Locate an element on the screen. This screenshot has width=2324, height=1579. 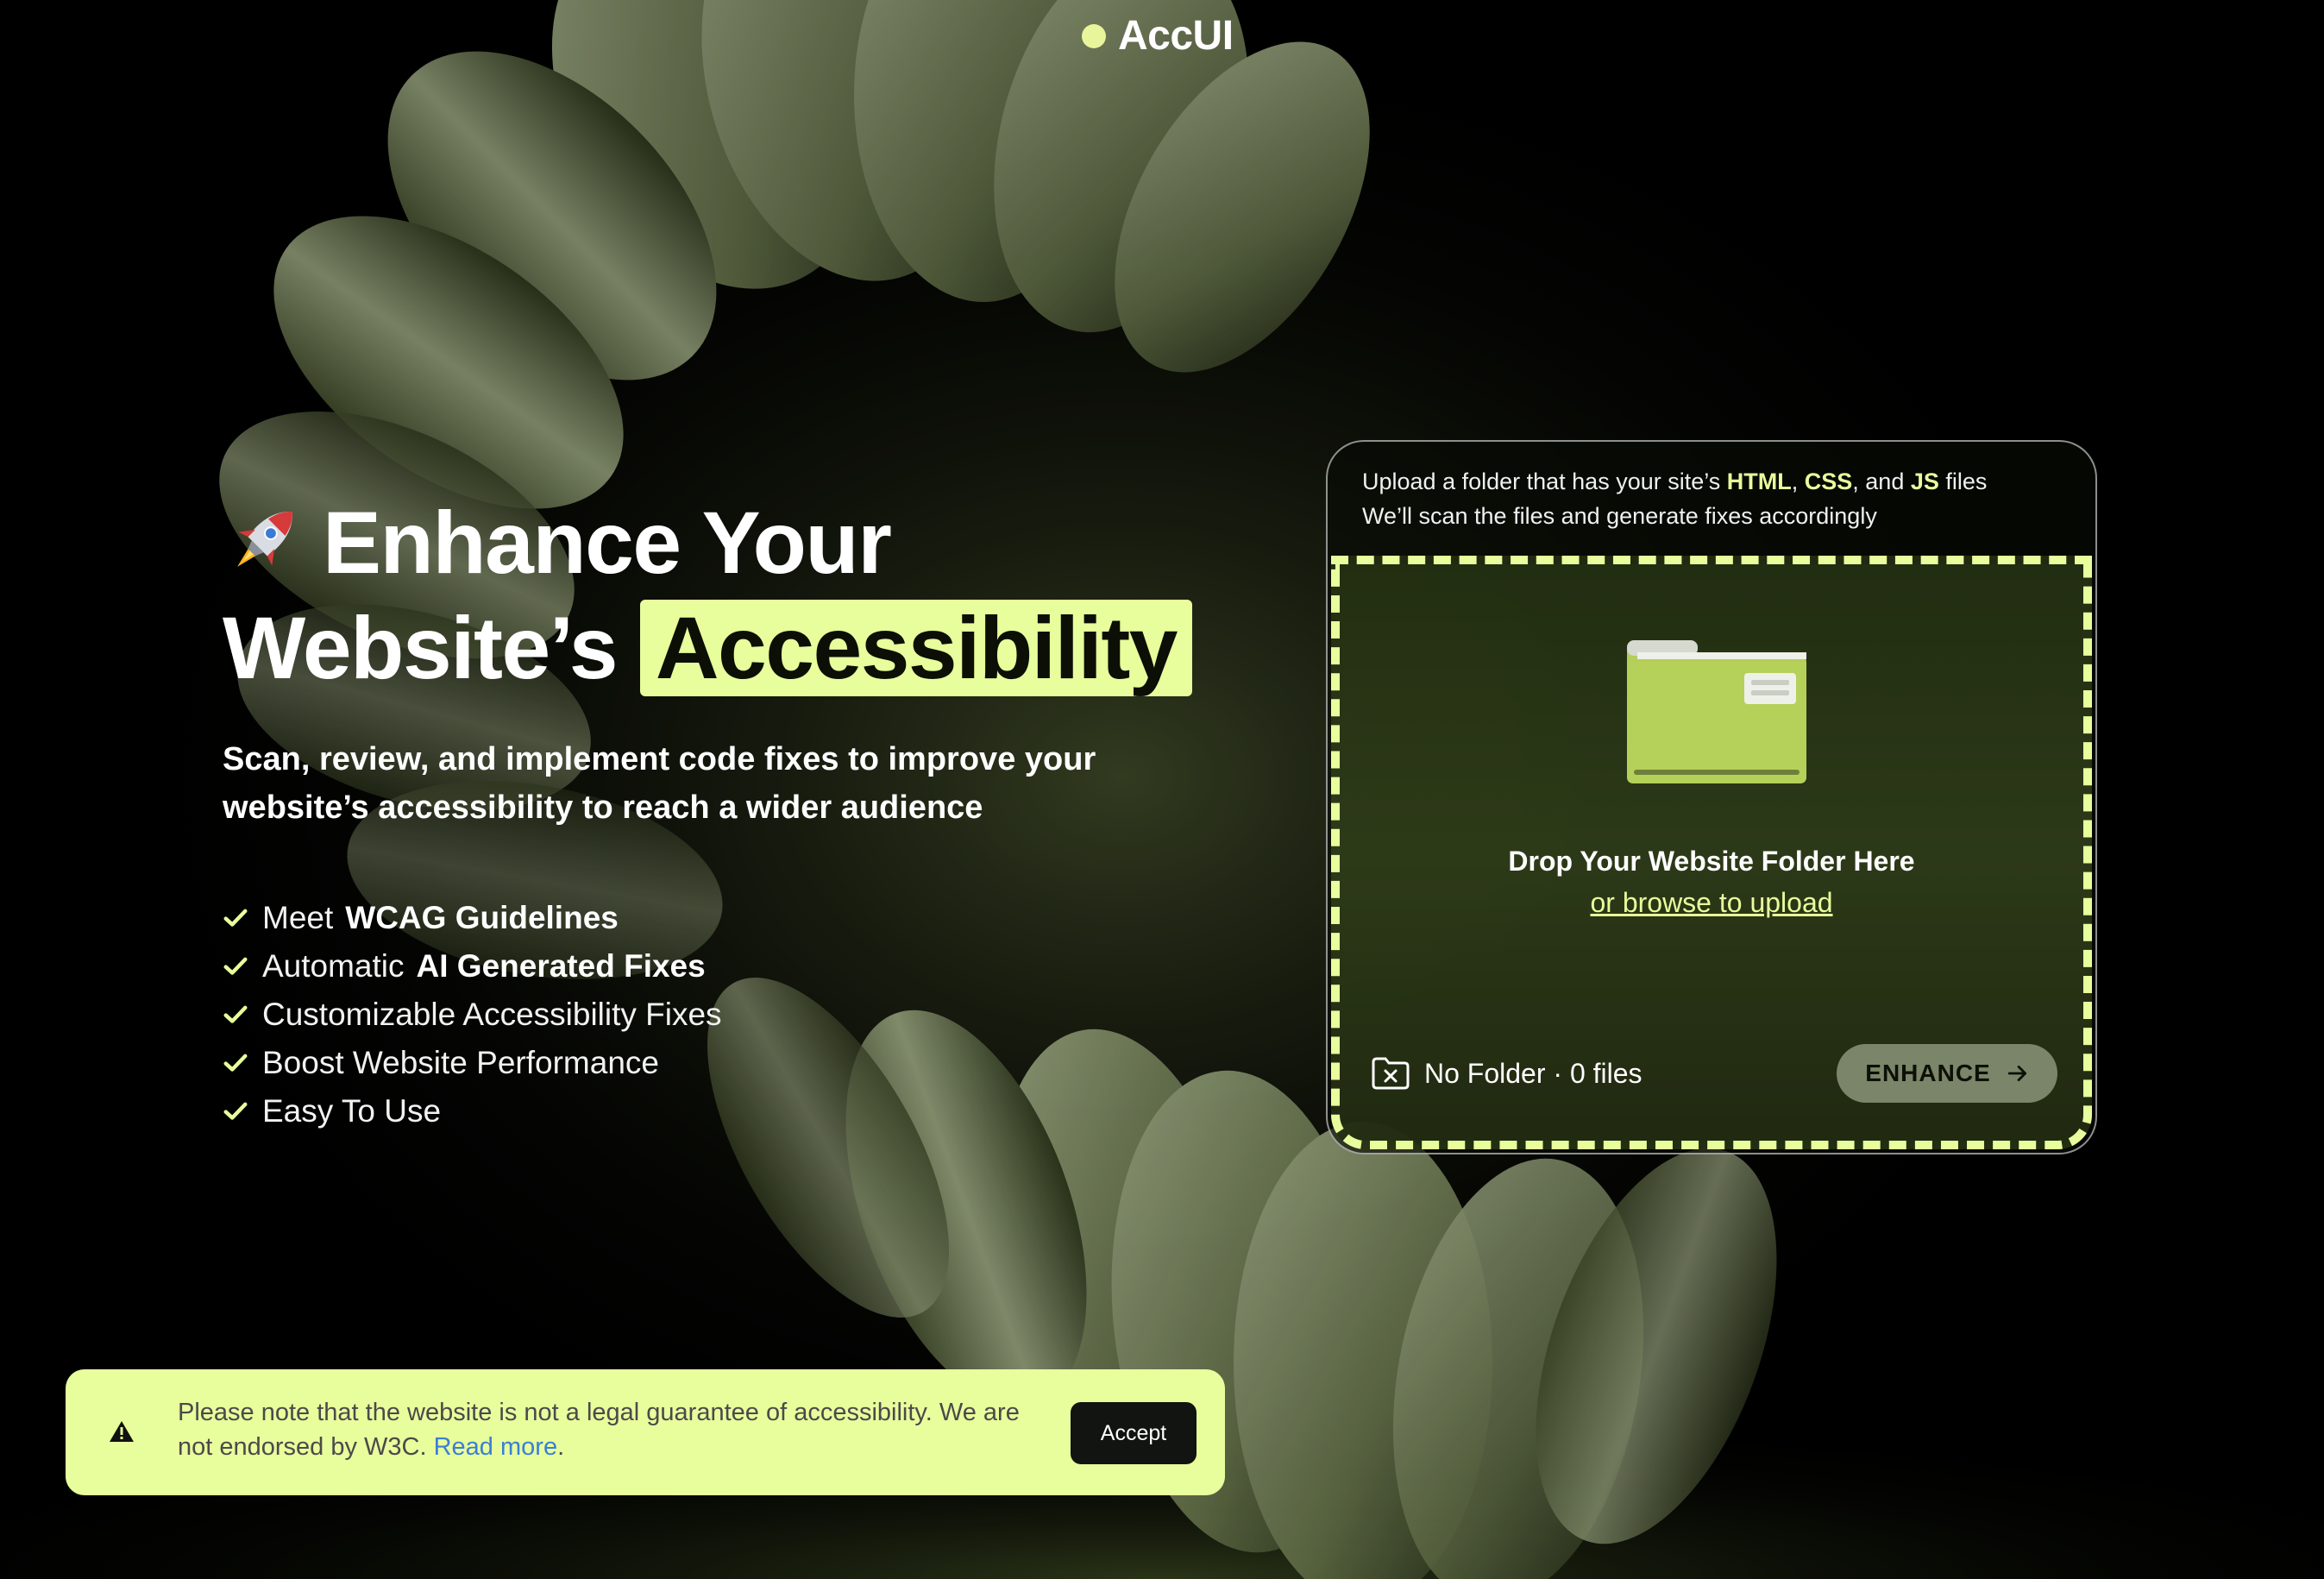
browse-upload-link: or browse to upload is located at coordinates (1712, 903).